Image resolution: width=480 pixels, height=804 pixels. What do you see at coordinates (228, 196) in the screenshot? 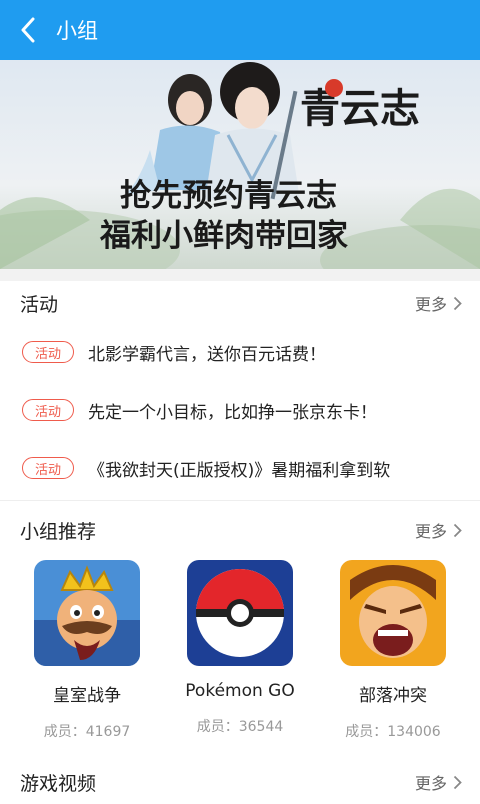
I see `banner-headline-1: 抢先预约青云志` at bounding box center [228, 196].